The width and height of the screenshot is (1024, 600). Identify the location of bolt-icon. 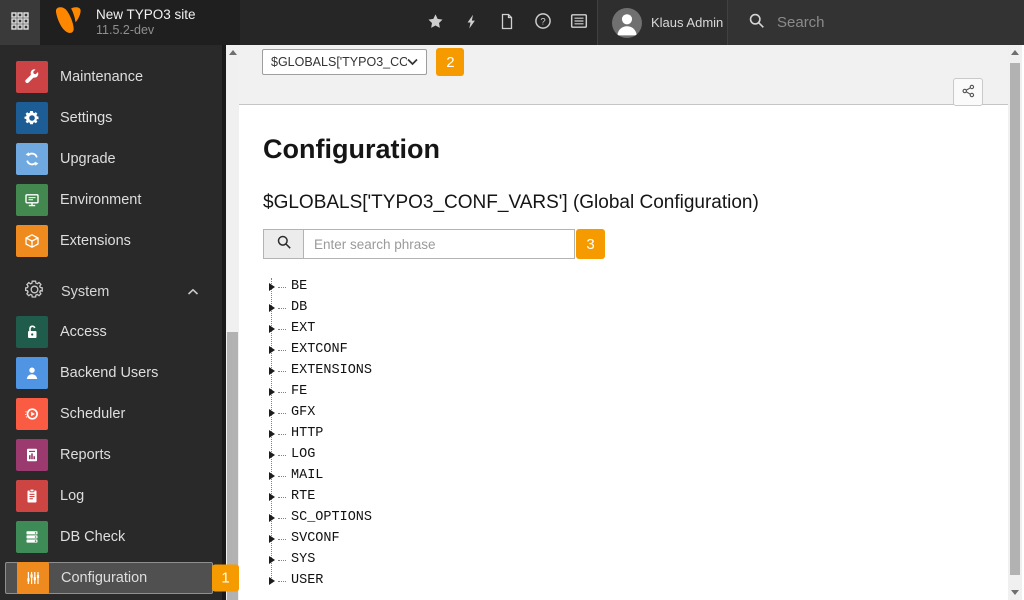
(471, 23).